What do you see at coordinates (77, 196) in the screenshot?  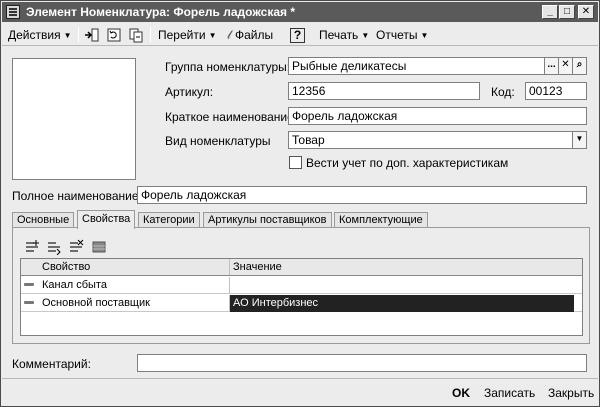 I see `full-name-label: Полное наименование:` at bounding box center [77, 196].